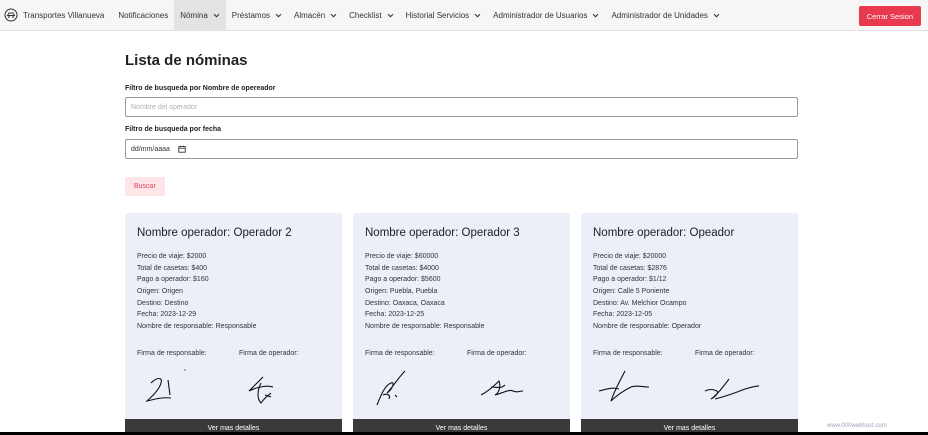  I want to click on card-destino: Destino, so click(163, 303).